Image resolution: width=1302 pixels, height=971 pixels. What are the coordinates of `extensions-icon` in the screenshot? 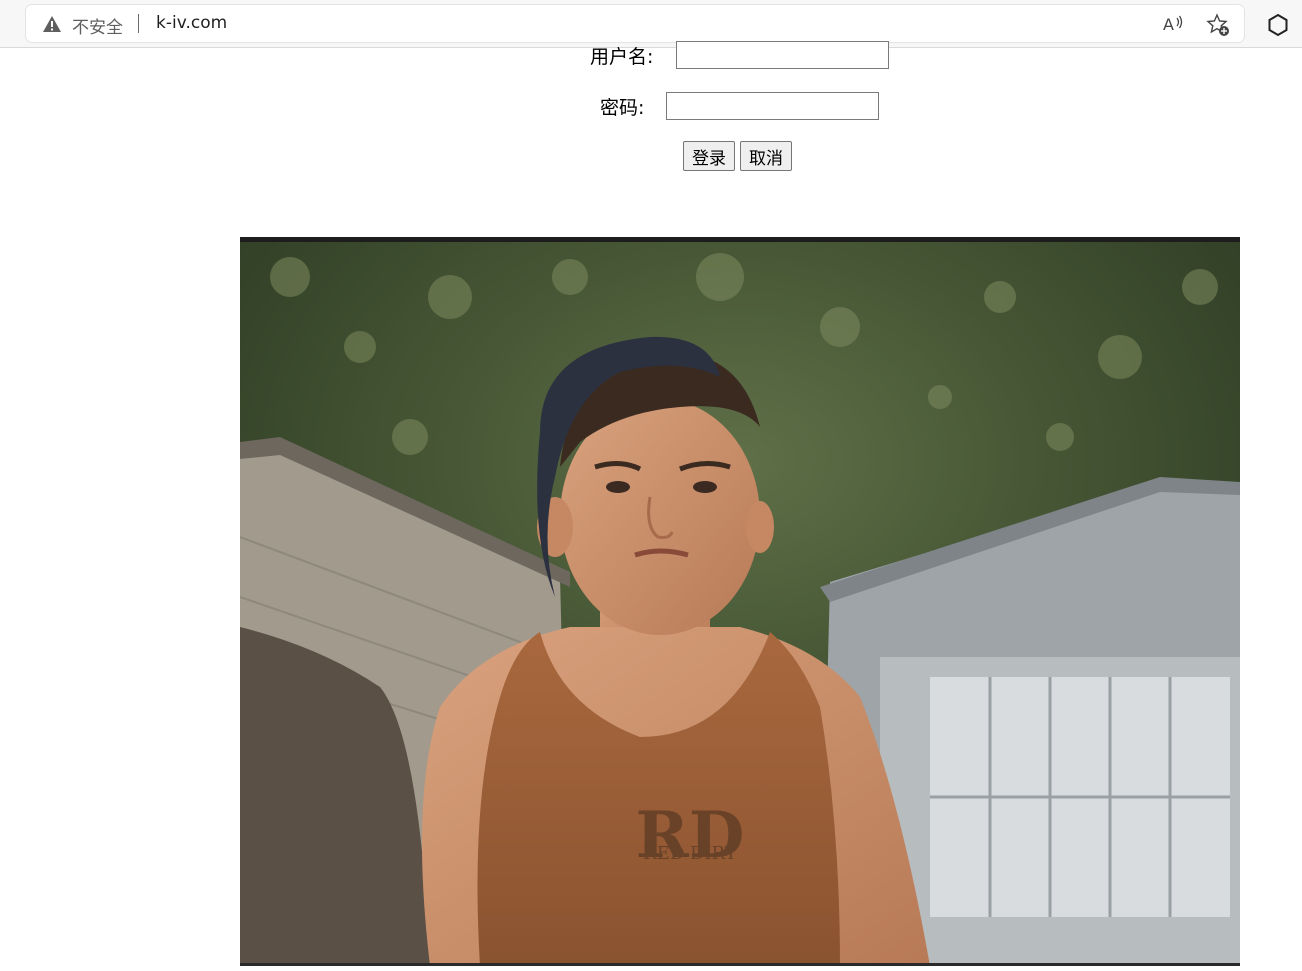 It's located at (1278, 25).